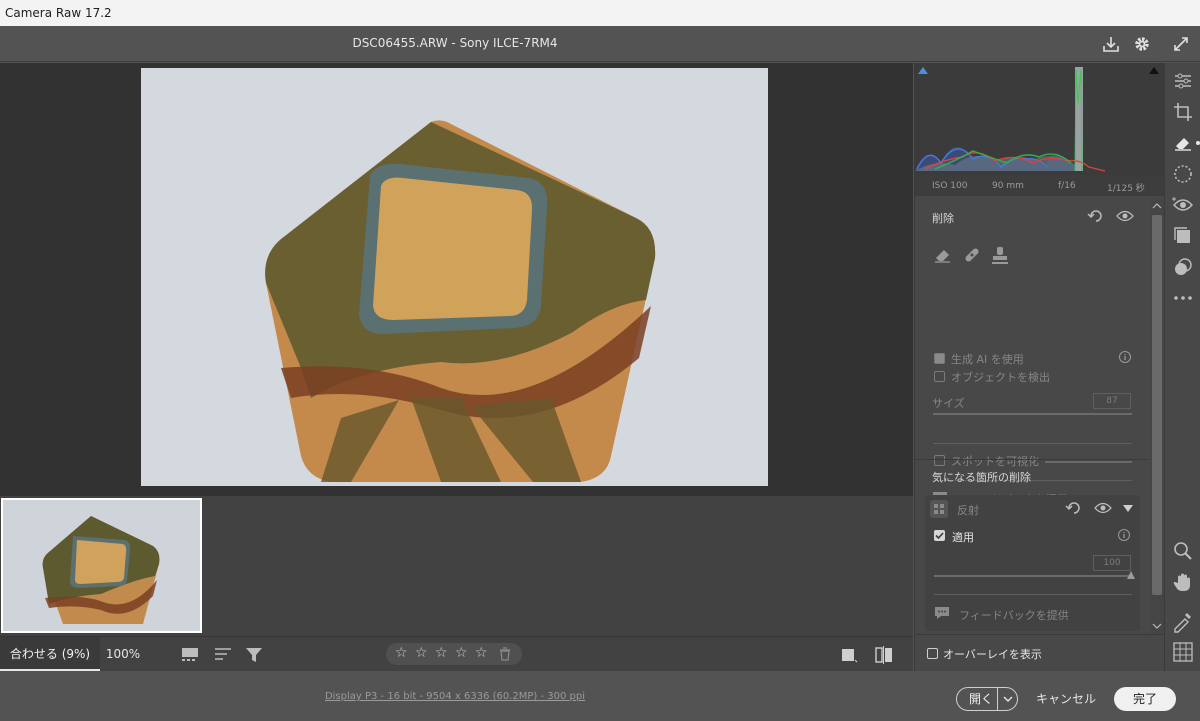 The height and width of the screenshot is (721, 1200). I want to click on trash-icon, so click(505, 654).